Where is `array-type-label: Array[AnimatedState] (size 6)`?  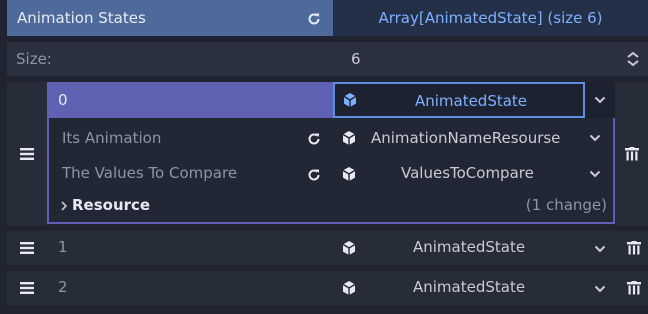 array-type-label: Array[AnimatedState] (size 6) is located at coordinates (490, 18).